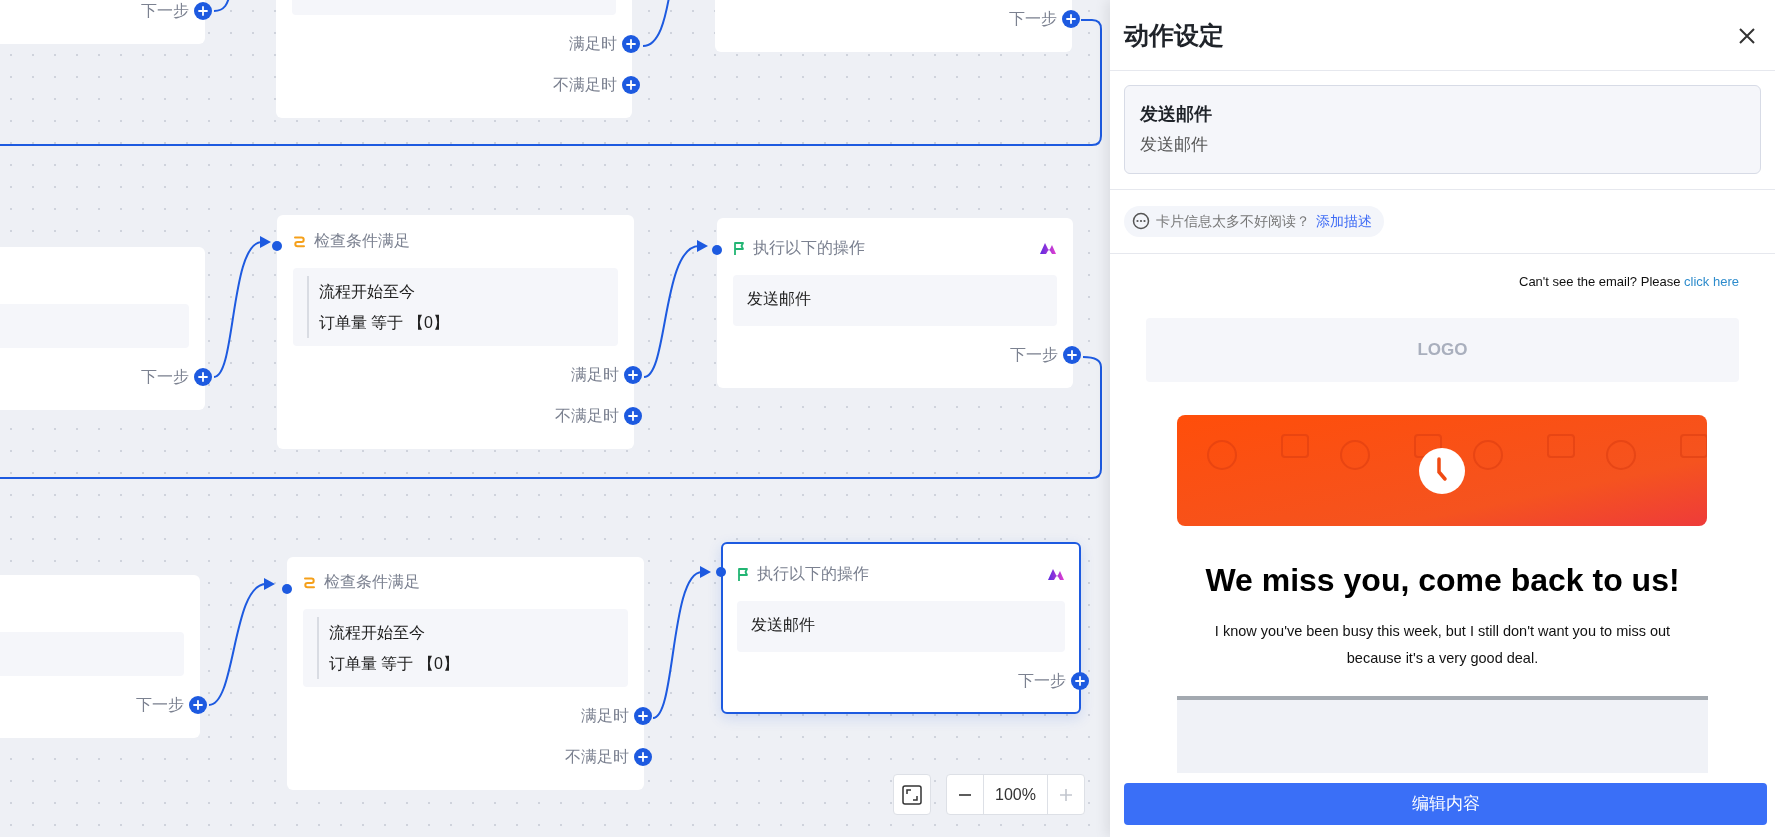 This screenshot has width=1775, height=837. I want to click on add-description-link: 添加描述, so click(1344, 221).